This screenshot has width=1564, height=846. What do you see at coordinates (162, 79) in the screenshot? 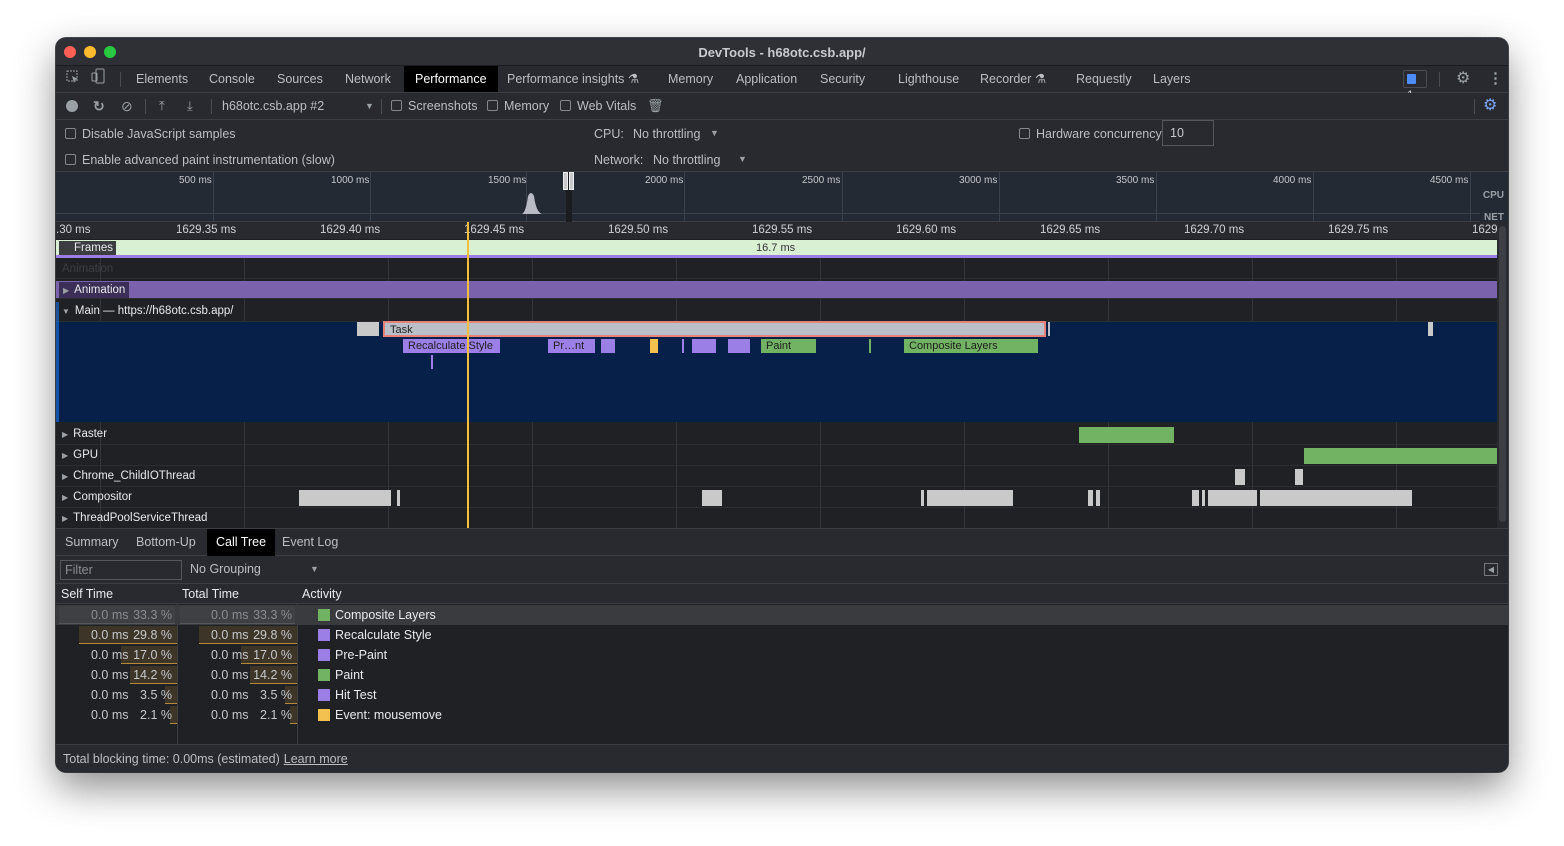
I see `tab-elements: Elements` at bounding box center [162, 79].